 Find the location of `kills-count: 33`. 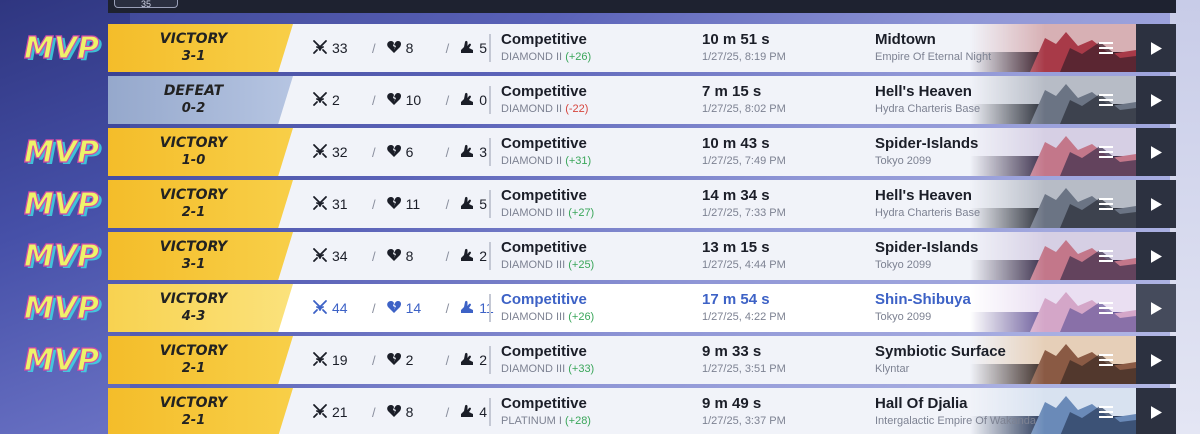

kills-count: 33 is located at coordinates (340, 48).